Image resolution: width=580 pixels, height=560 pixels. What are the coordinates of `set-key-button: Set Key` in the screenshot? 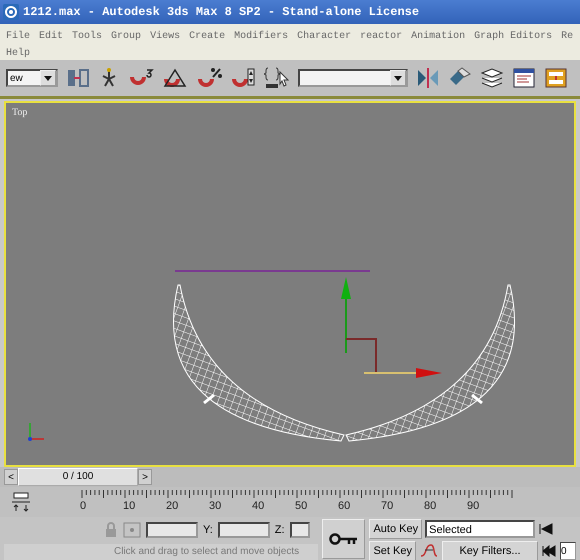 It's located at (392, 550).